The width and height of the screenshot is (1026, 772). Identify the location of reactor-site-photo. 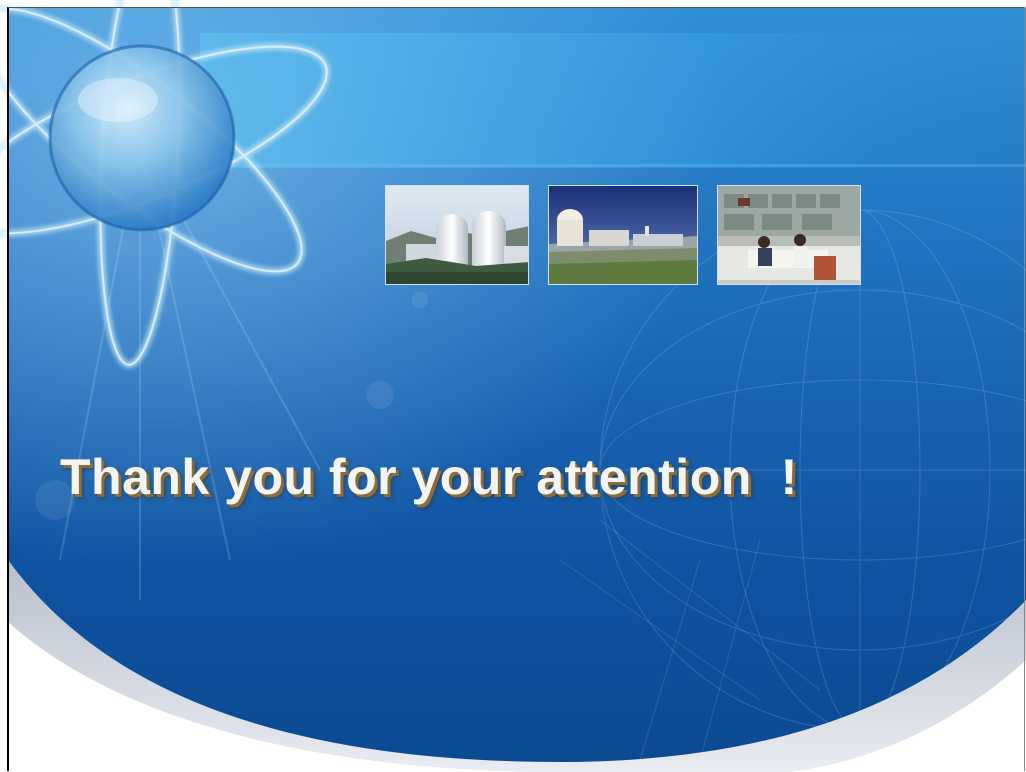
(623, 235).